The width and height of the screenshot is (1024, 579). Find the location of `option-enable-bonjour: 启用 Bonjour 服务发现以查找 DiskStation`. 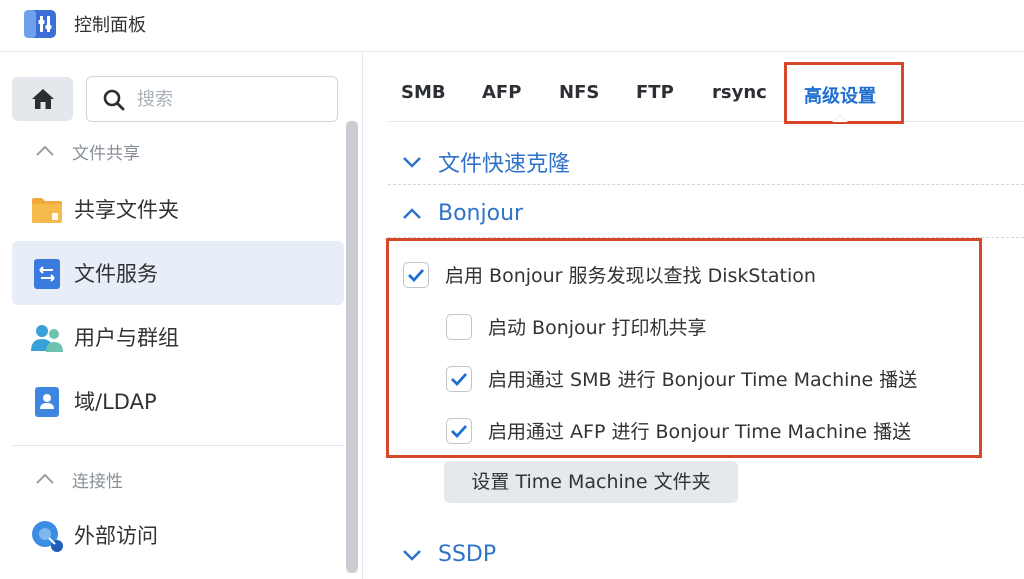

option-enable-bonjour: 启用 Bonjour 服务发现以查找 DiskStation is located at coordinates (609, 274).